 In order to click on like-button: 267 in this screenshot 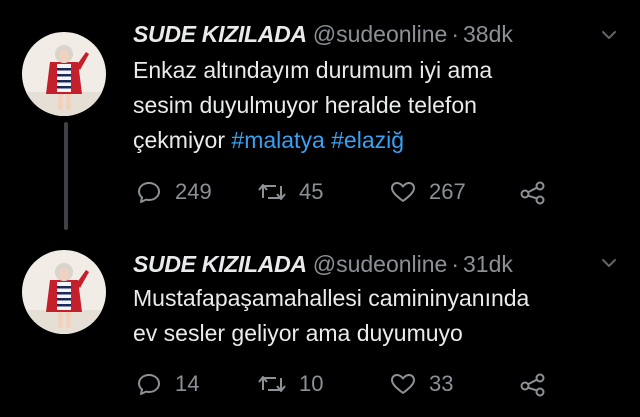, I will do `click(427, 192)`.